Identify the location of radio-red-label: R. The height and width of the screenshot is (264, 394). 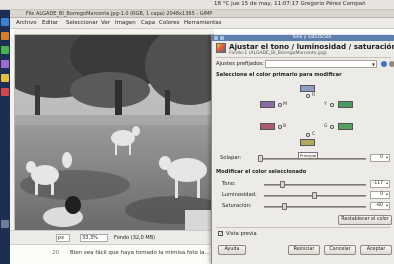
(314, 95).